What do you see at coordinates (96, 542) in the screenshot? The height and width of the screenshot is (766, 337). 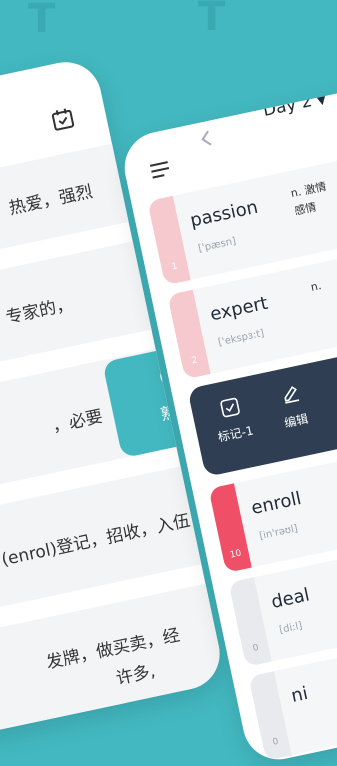 I see `list-item-text: v. (enrol)登记，招收，入伍` at bounding box center [96, 542].